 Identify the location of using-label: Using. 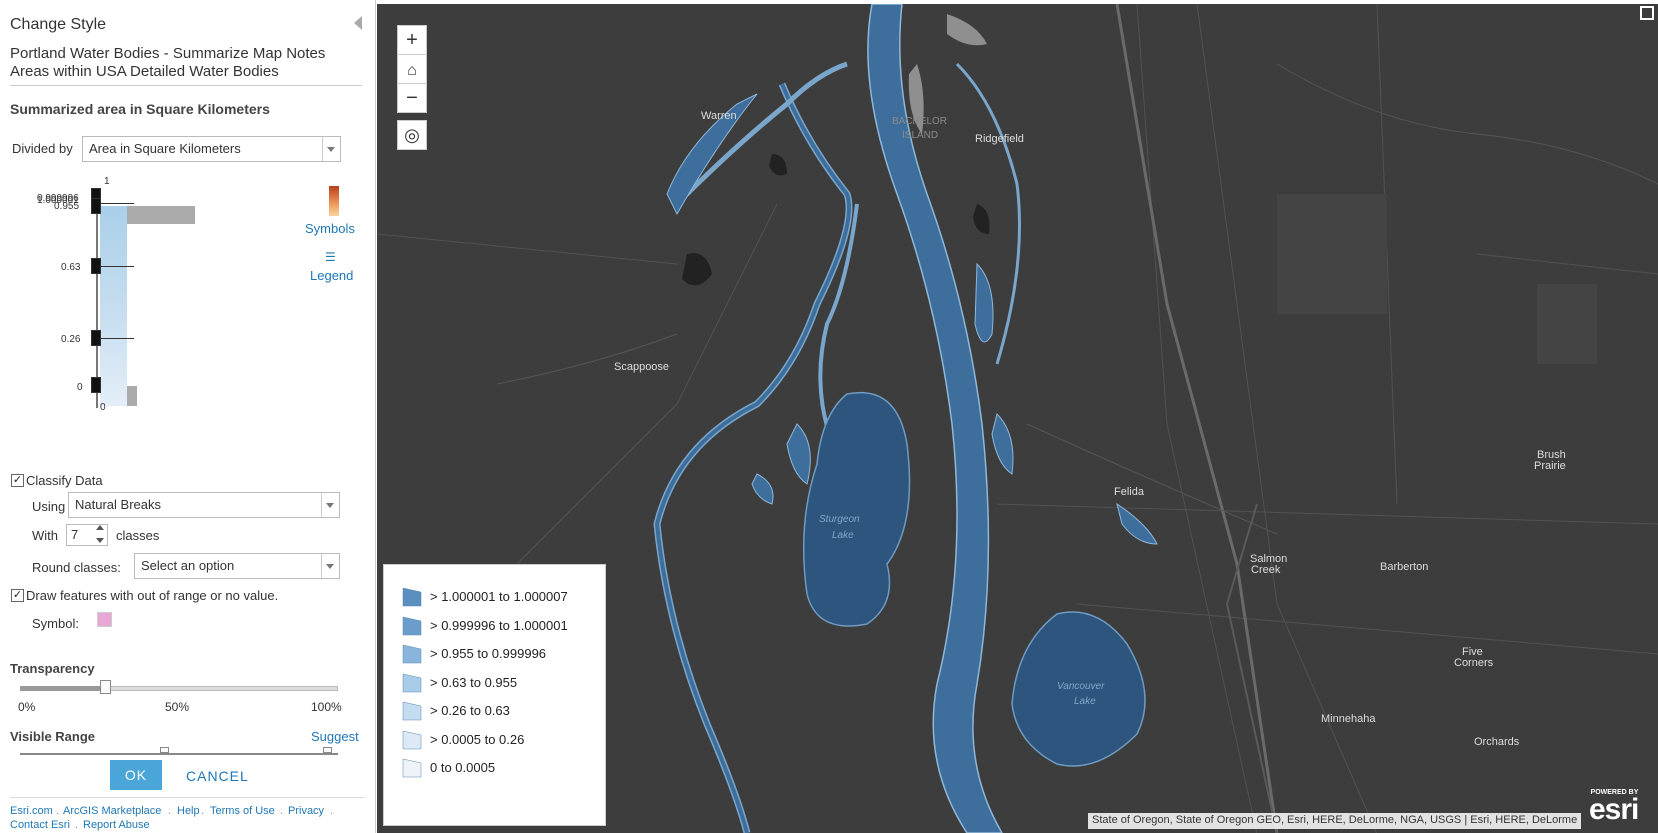
(49, 506).